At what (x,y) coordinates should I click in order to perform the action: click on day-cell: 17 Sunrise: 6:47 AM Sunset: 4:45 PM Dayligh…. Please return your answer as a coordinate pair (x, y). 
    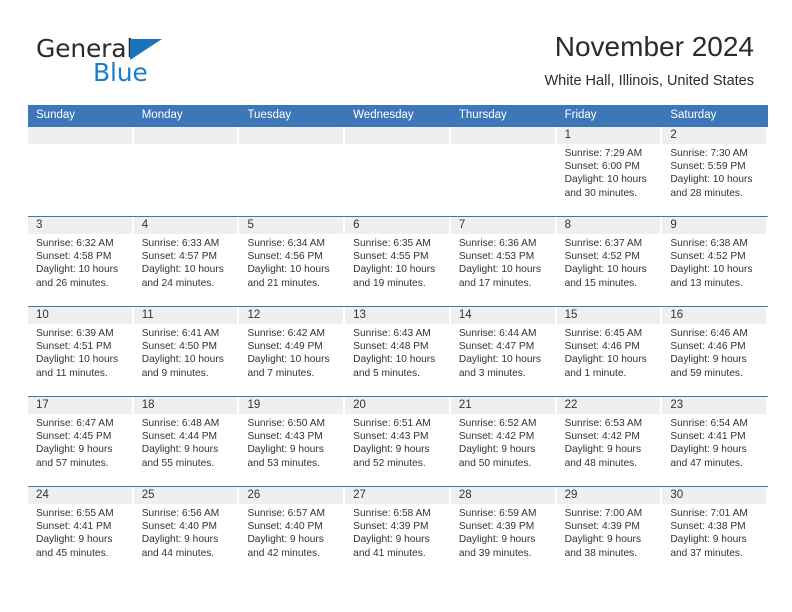
    Looking at the image, I should click on (81, 441).